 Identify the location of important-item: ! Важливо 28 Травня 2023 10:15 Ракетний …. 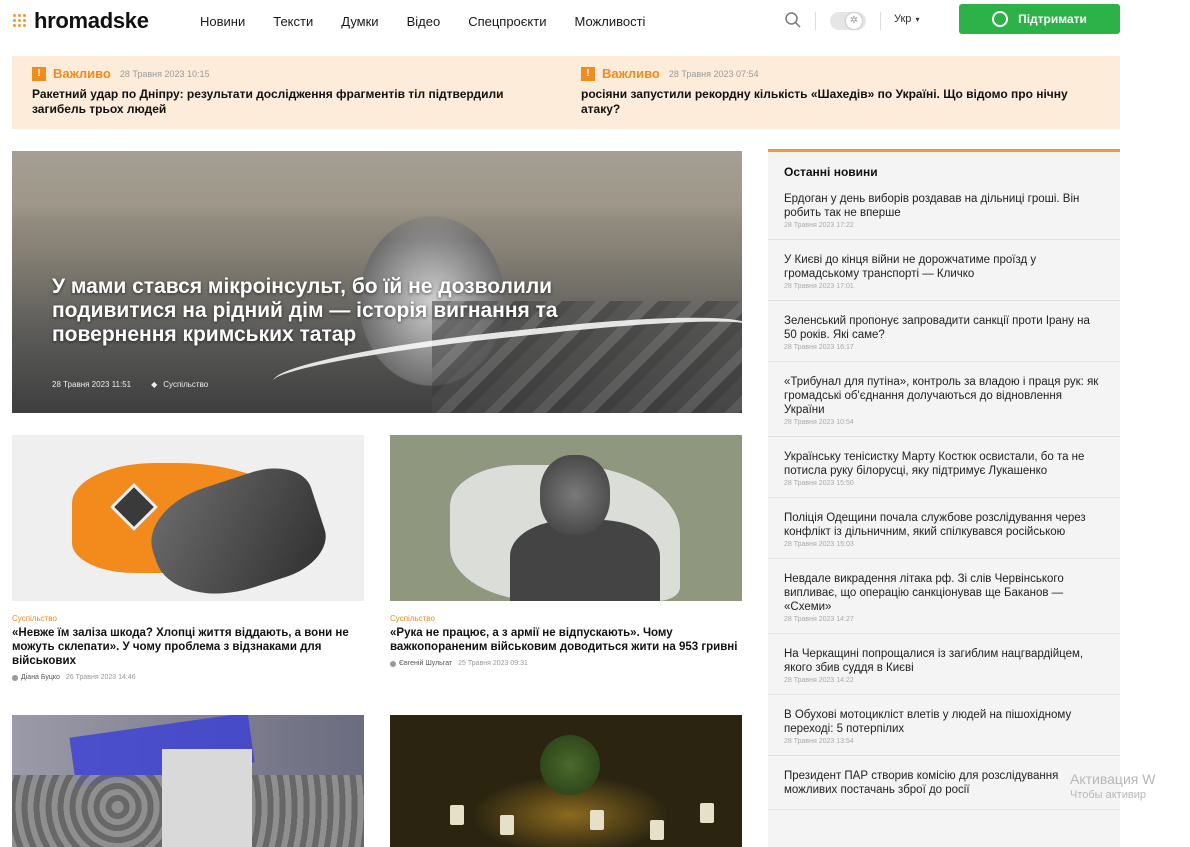
(292, 91).